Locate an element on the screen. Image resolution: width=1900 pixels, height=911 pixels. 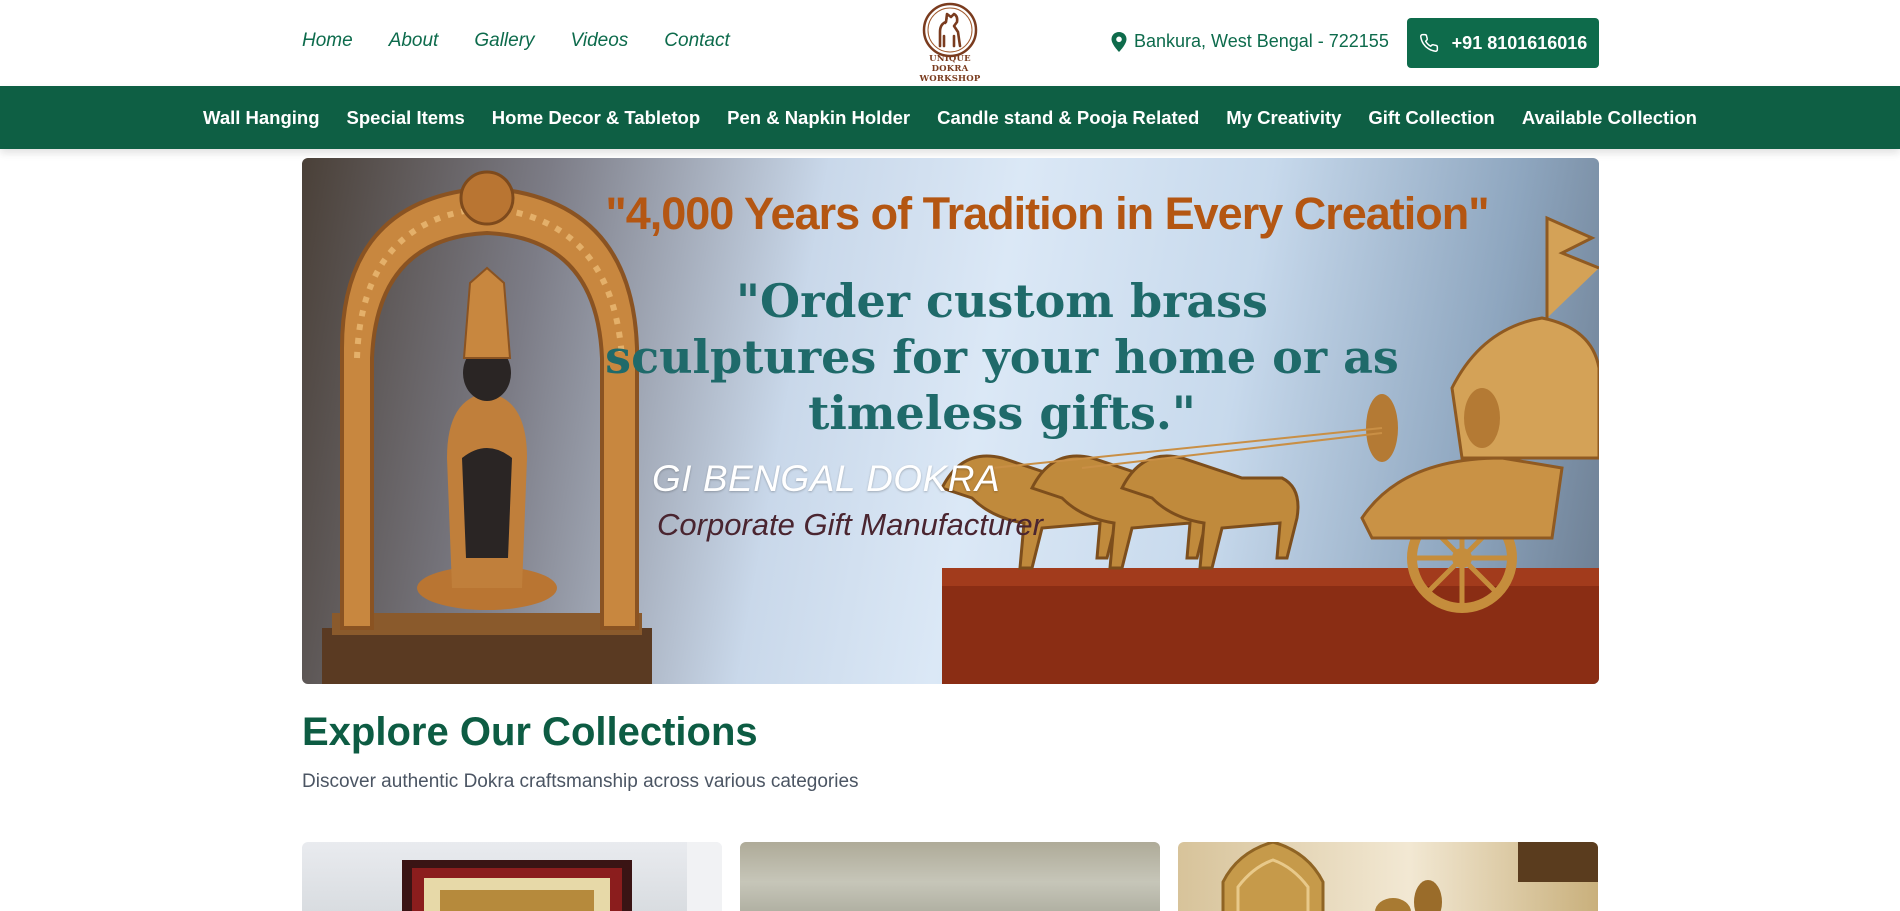
category-my-creativity: My Creativity is located at coordinates (1283, 118).